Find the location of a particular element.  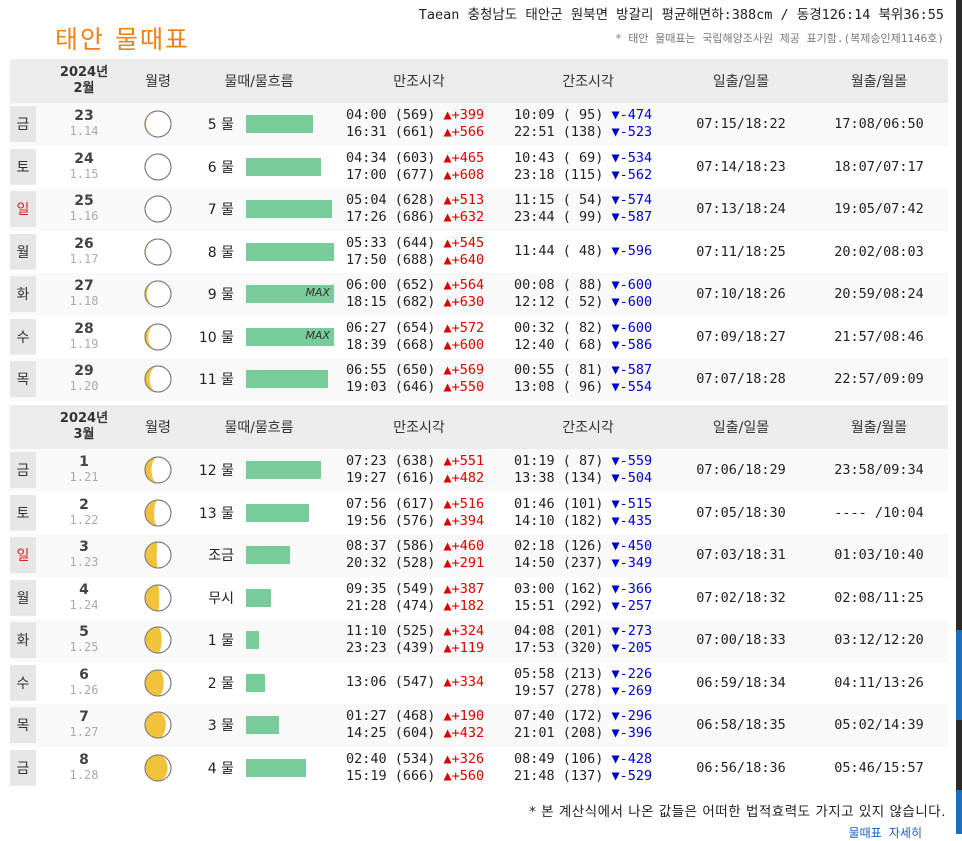

low-tide-cell: 05:58 (213) ▼-226 19:57 (278) ▼-269 is located at coordinates (588, 683).